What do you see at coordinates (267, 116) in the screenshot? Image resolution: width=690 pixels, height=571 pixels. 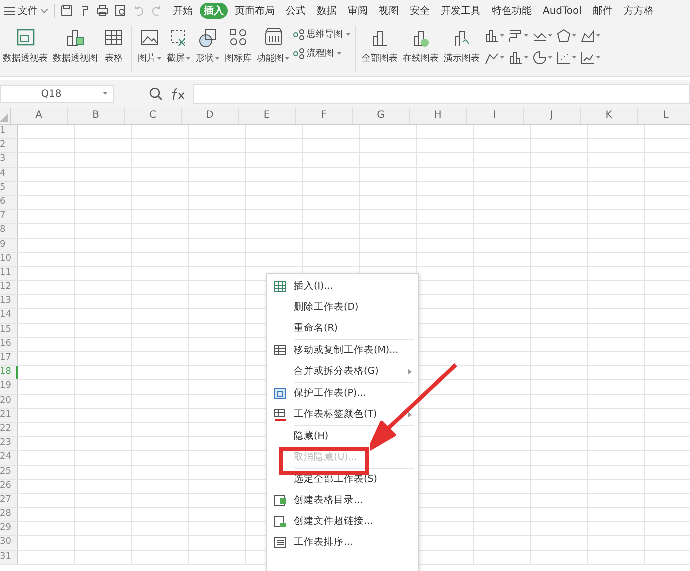 I see `column-header: E` at bounding box center [267, 116].